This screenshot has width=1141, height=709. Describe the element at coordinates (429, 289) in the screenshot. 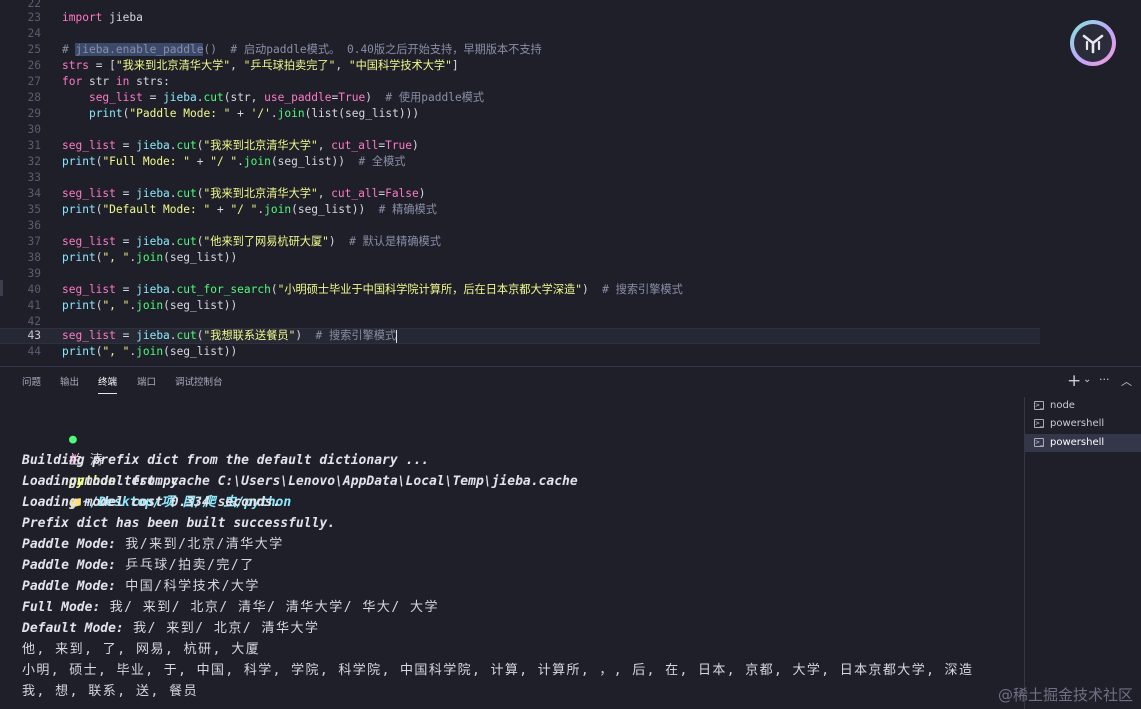

I see `string-literal: "小明硕士毕业于中国科学院计算所，后在日本京都大学深造"` at that location.